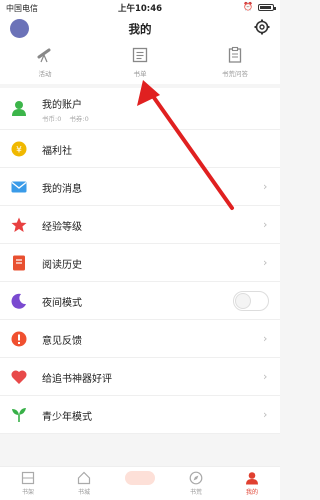 This screenshot has height=500, width=320. Describe the element at coordinates (18, 301) in the screenshot. I see `moon-icon` at that location.